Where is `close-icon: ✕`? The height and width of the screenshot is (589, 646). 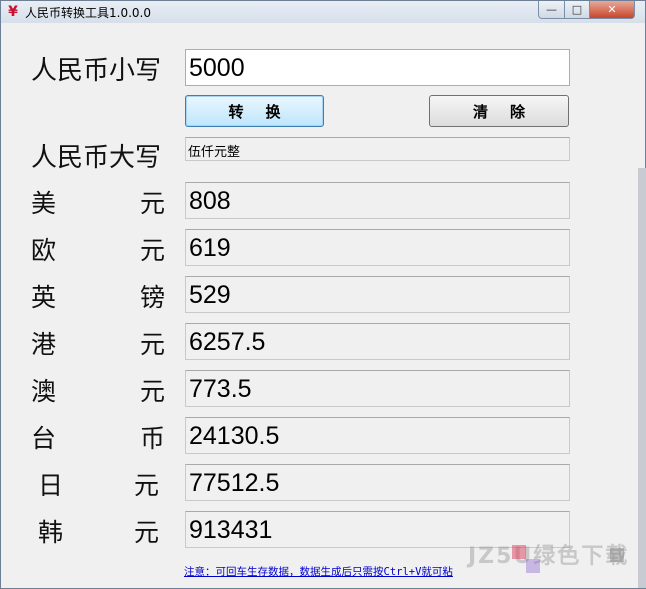 close-icon: ✕ is located at coordinates (612, 9).